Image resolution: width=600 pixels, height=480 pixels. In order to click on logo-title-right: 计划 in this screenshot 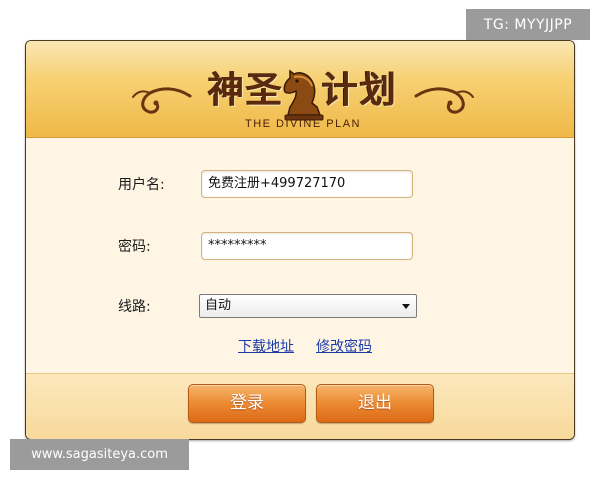, I will do `click(360, 90)`.